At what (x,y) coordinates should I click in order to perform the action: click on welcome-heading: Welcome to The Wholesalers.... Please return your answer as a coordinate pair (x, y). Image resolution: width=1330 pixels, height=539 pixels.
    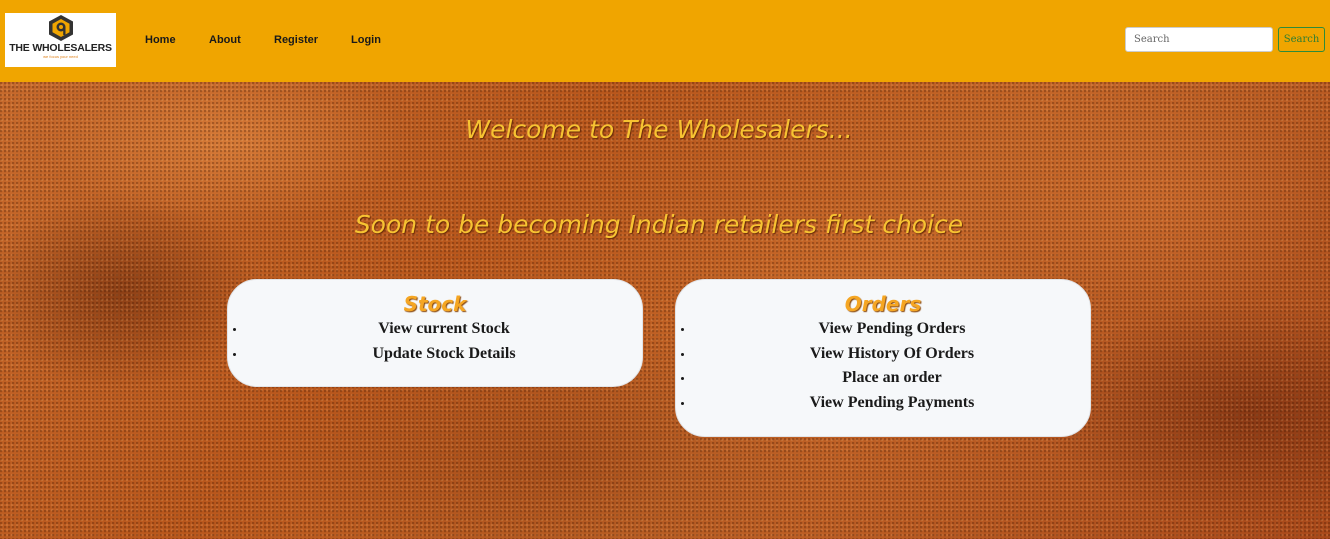
    Looking at the image, I should click on (659, 129).